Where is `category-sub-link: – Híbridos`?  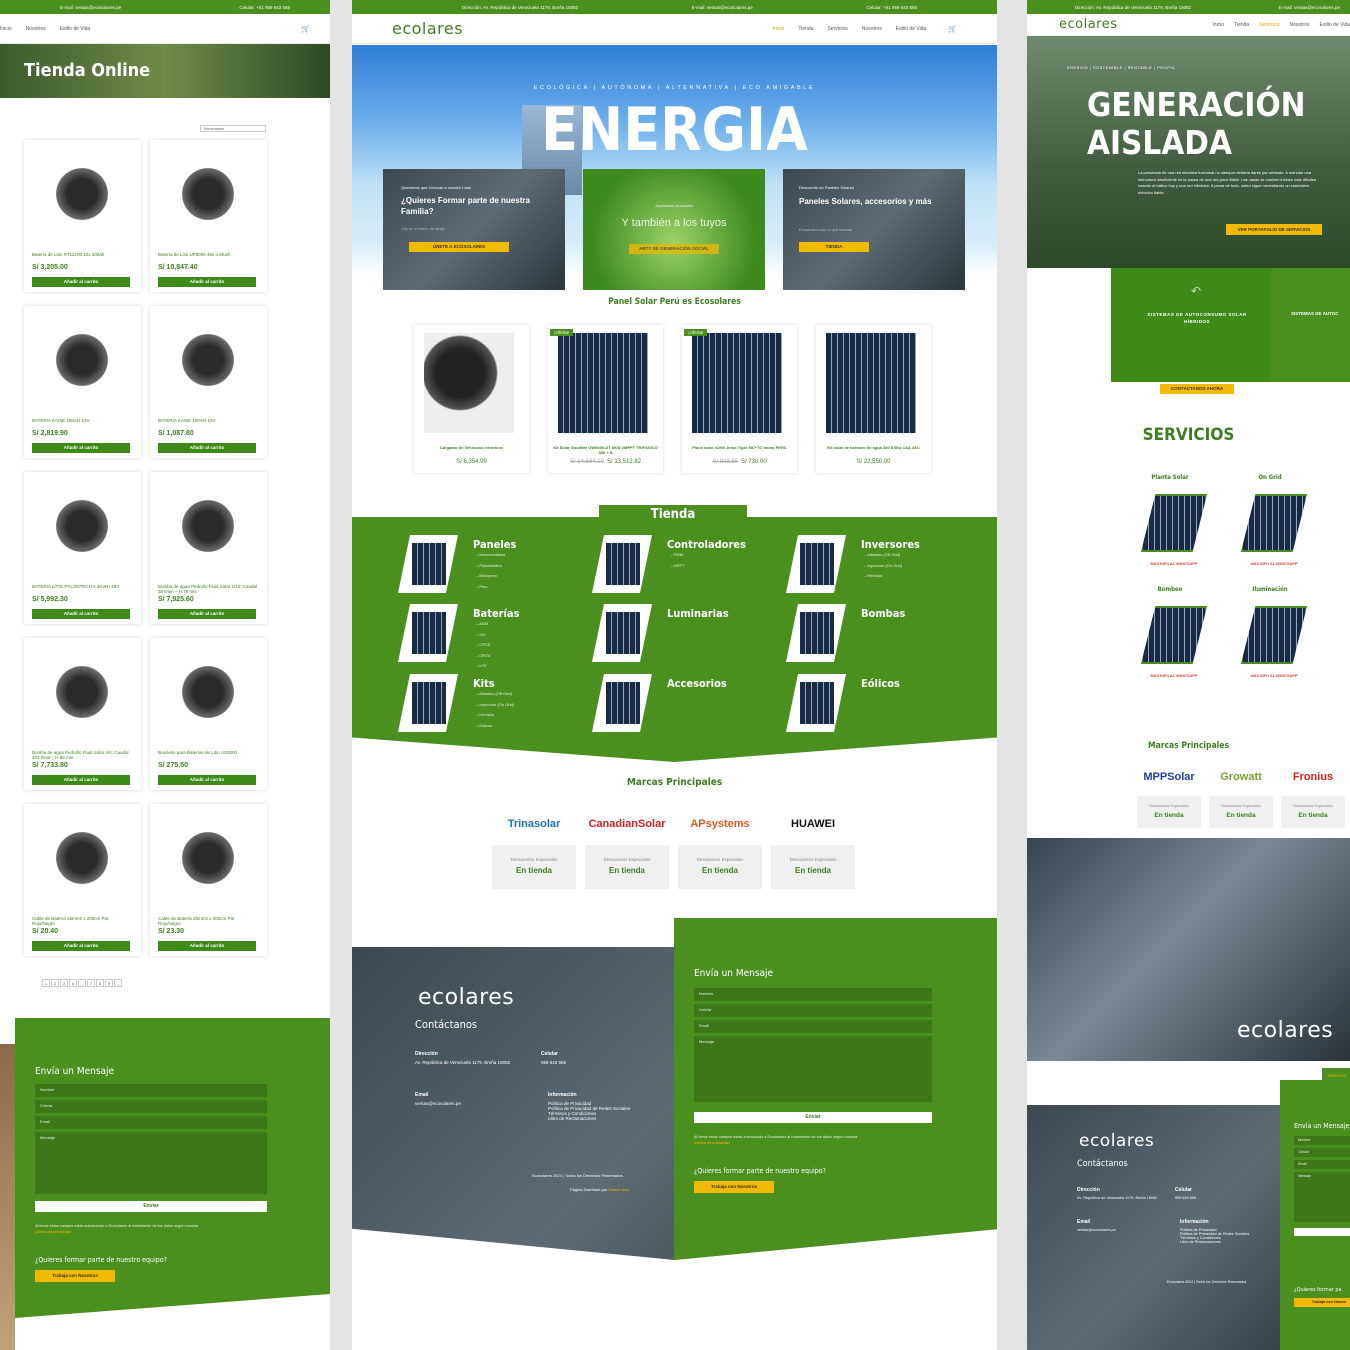 category-sub-link: – Híbridos is located at coordinates (873, 576).